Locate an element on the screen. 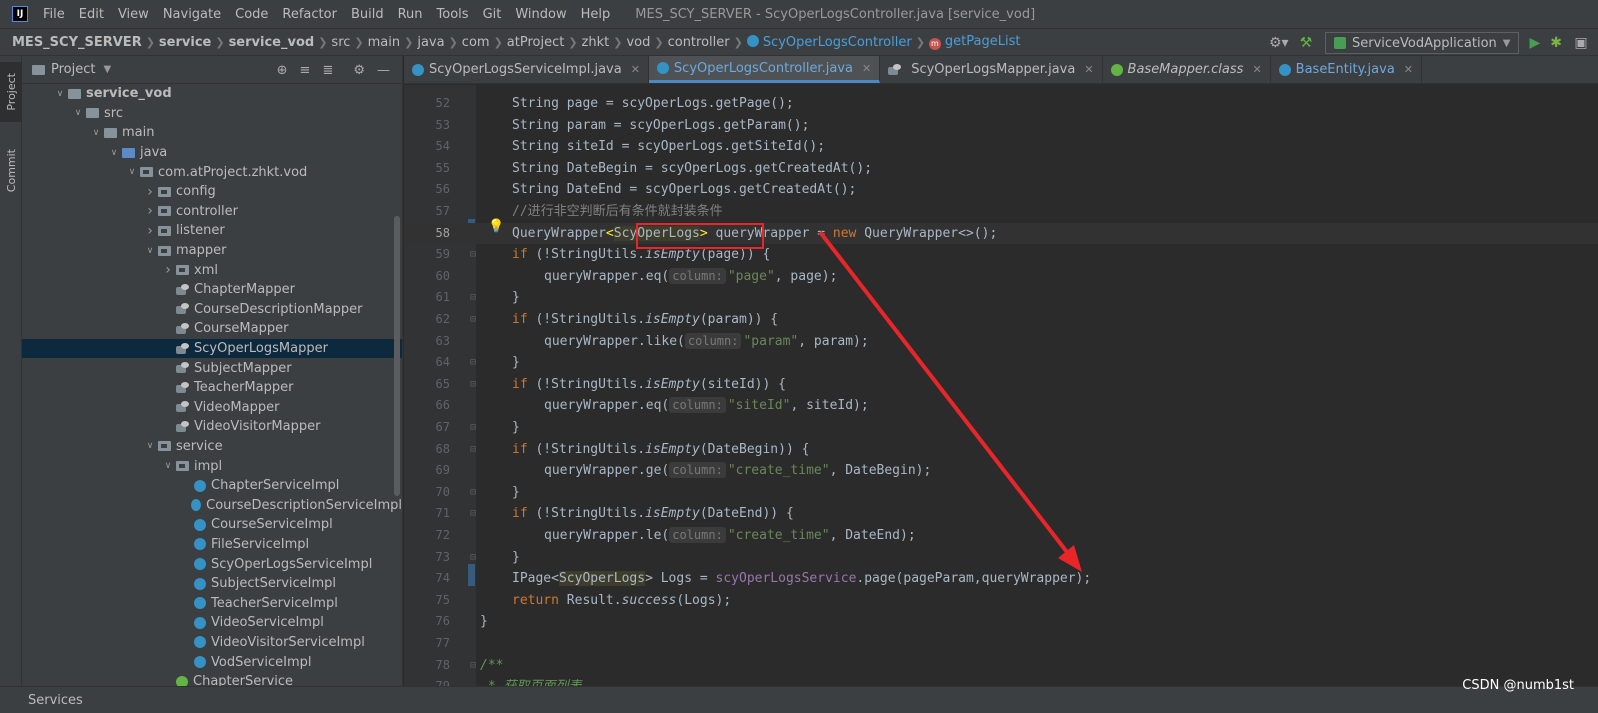  tree-item: ∨ mapper is located at coordinates (212, 251).